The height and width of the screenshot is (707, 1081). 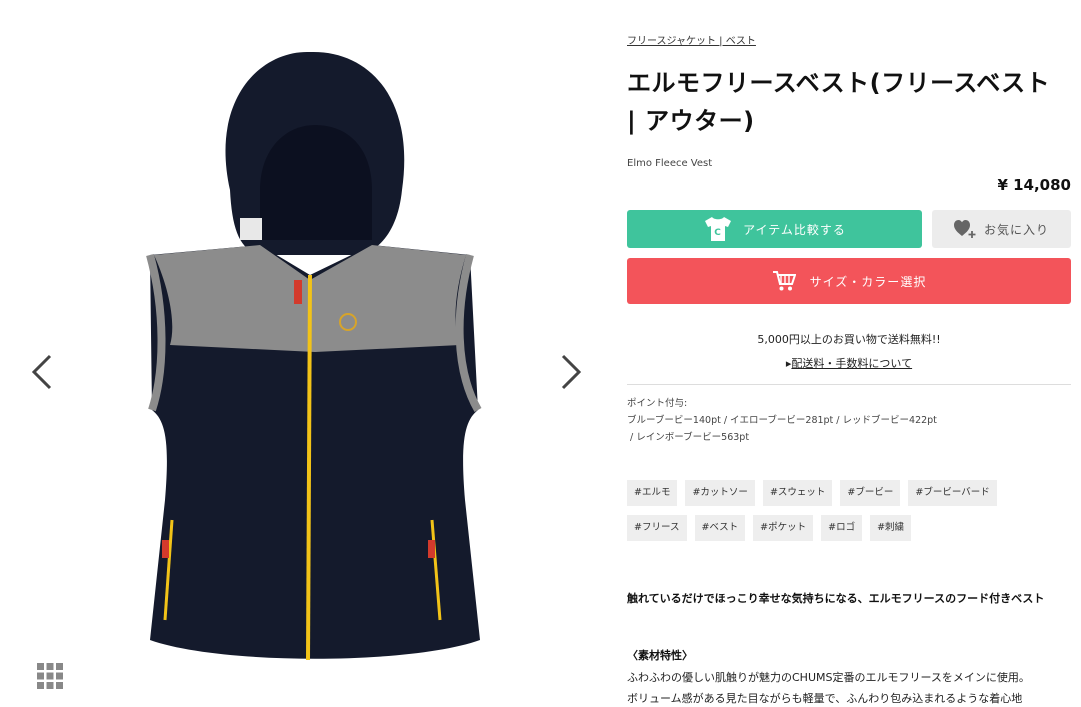 What do you see at coordinates (825, 698) in the screenshot?
I see `description-line-2: ボリューム感がある見た目ながらも軽量で、ふんわり包み込まれるような着心地` at bounding box center [825, 698].